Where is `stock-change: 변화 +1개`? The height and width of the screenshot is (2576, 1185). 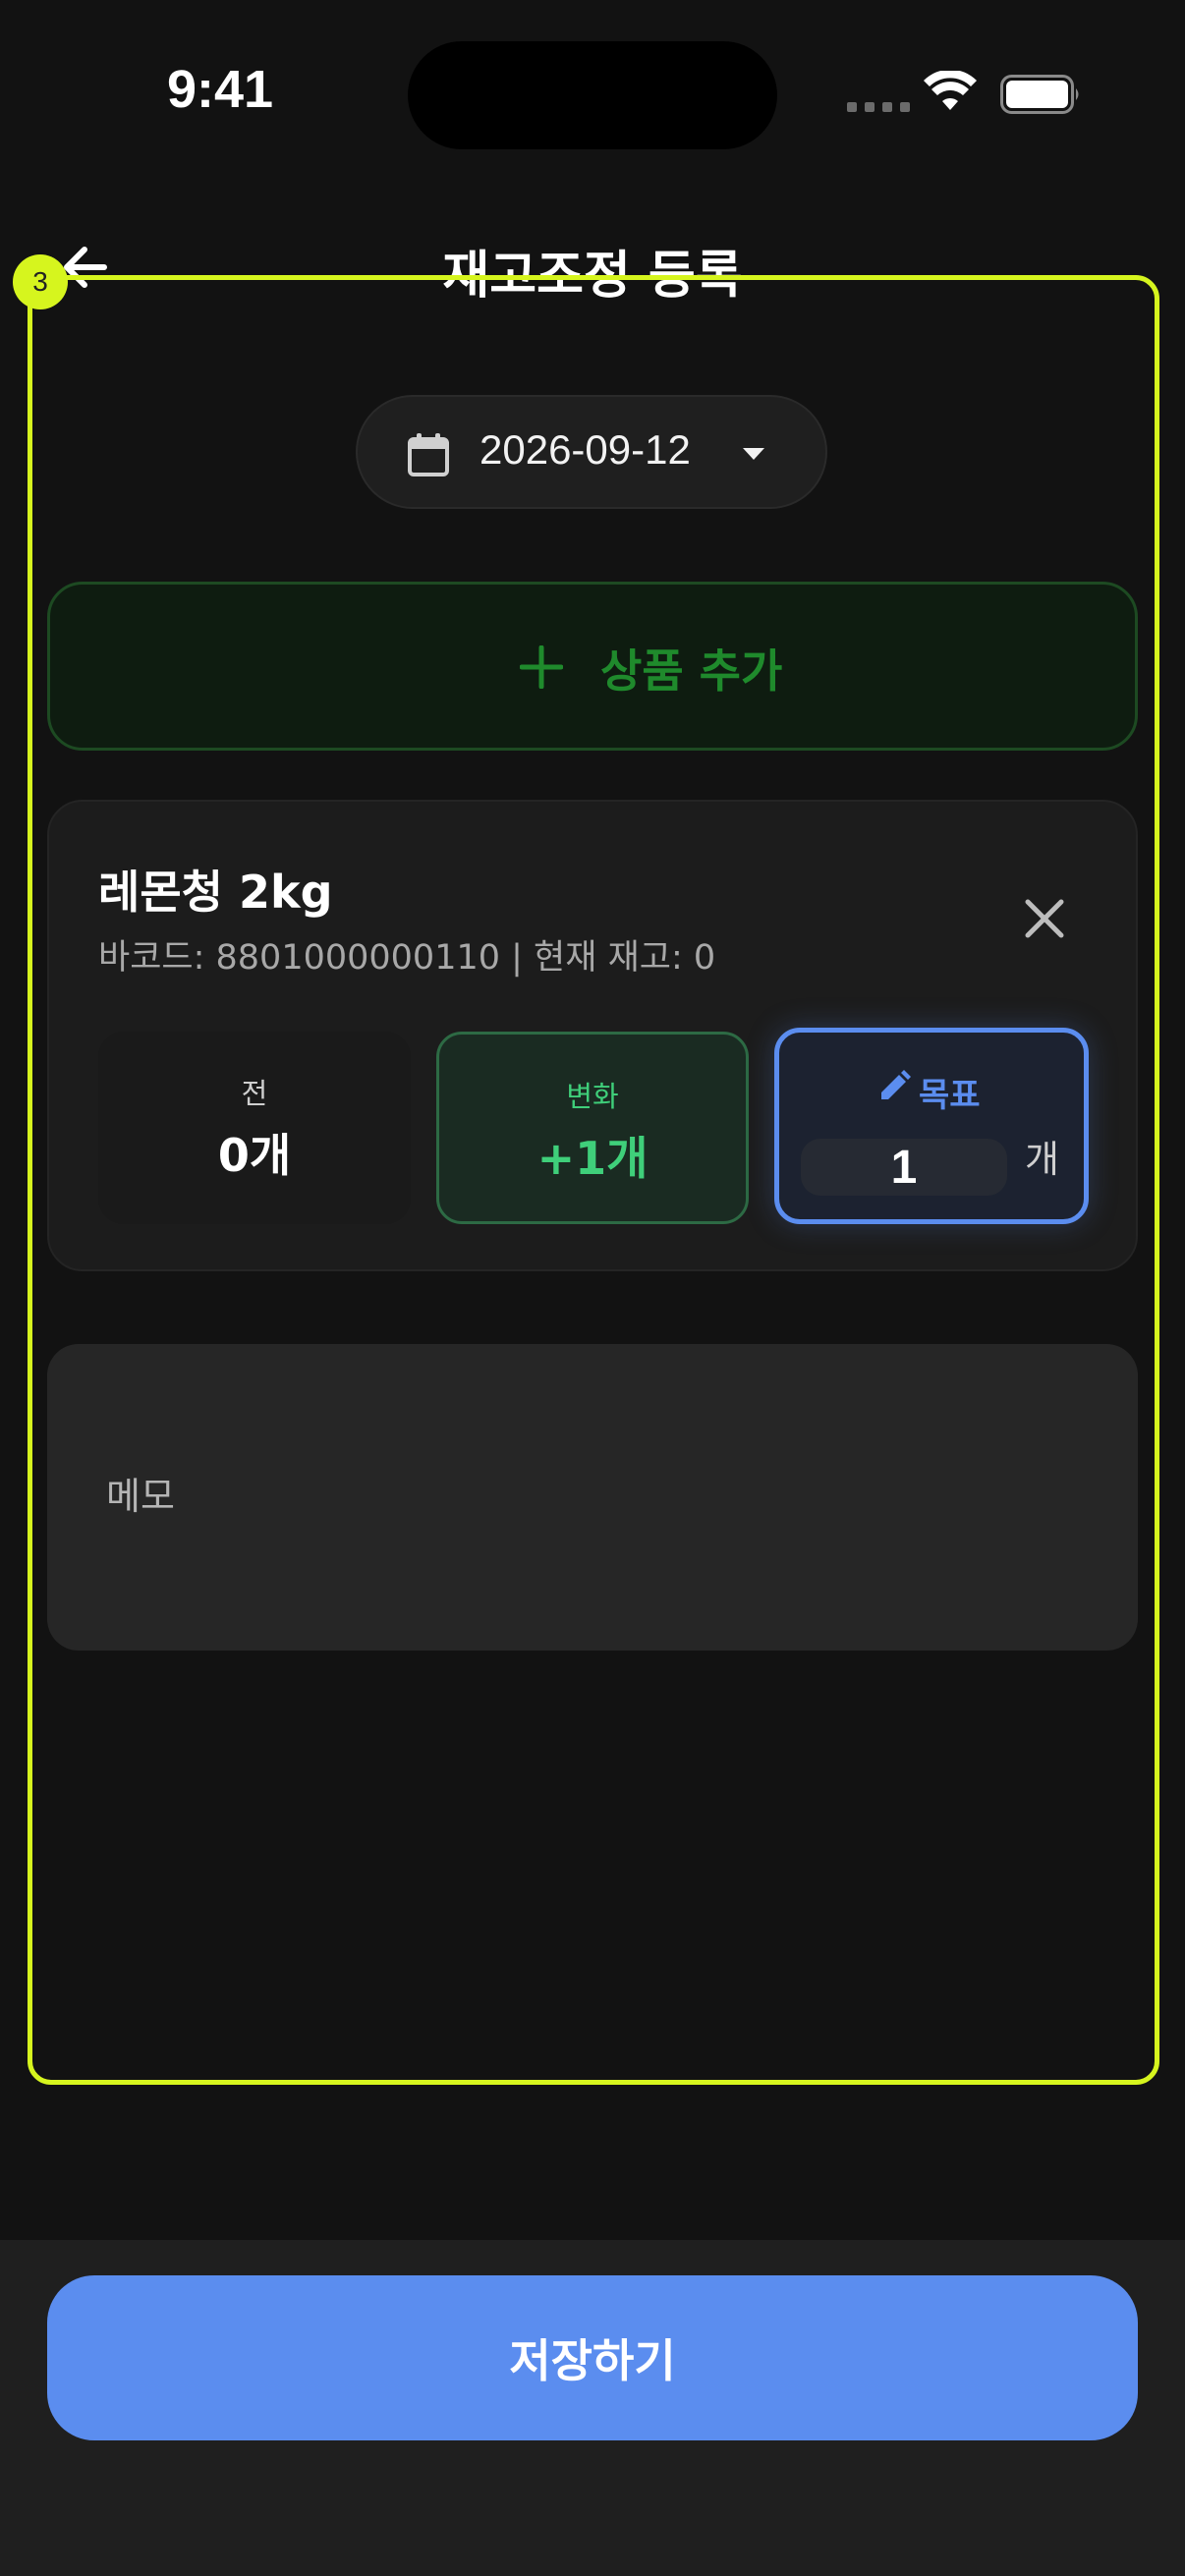 stock-change: 변화 +1개 is located at coordinates (592, 1128).